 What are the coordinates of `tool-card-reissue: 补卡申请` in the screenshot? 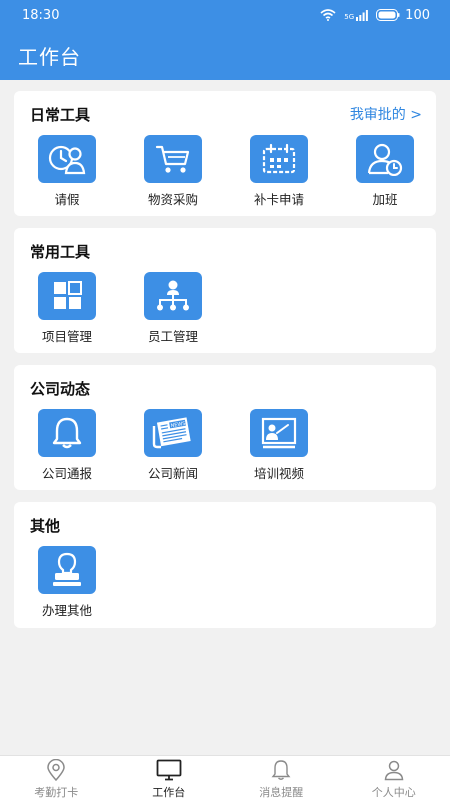 It's located at (279, 171).